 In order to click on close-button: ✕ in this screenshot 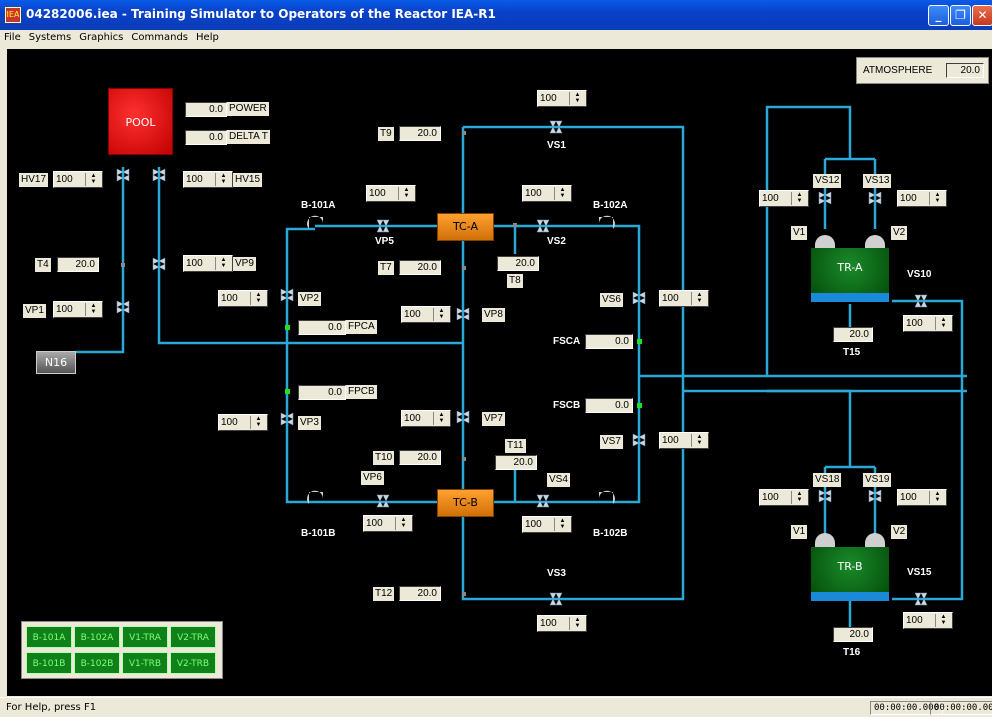, I will do `click(982, 15)`.